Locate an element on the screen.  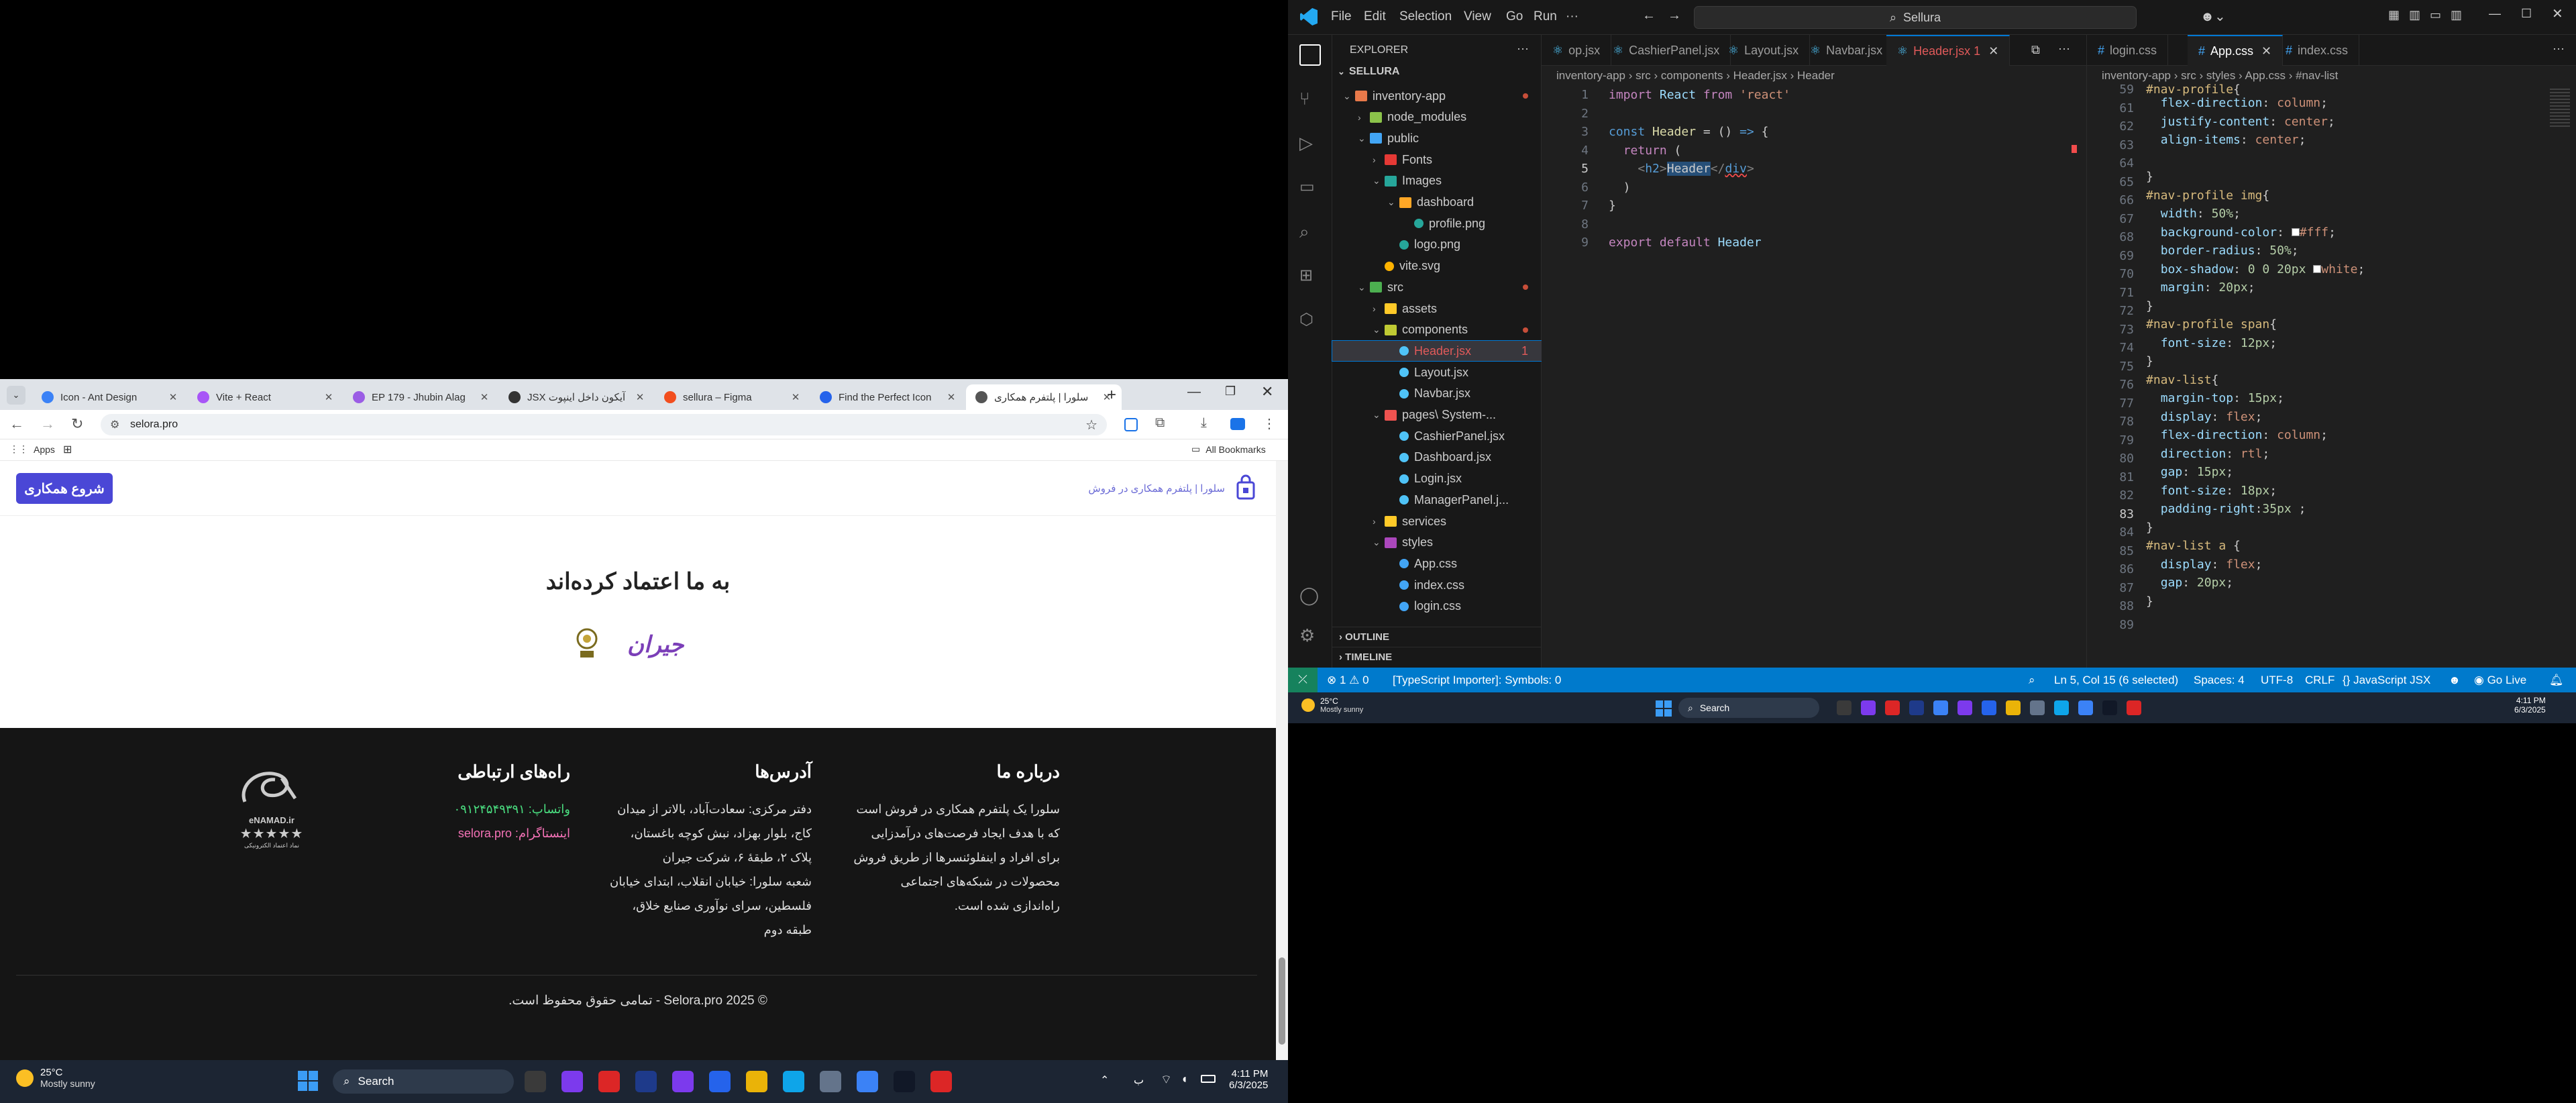
tree-file: login.css is located at coordinates (1437, 606).